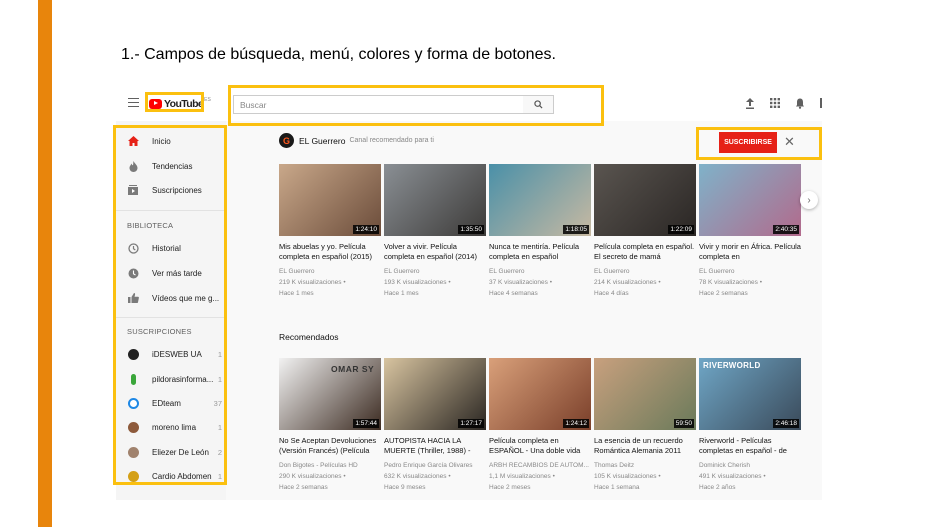 Image resolution: width=935 pixels, height=527 pixels. I want to click on account-icon, so click(820, 103).